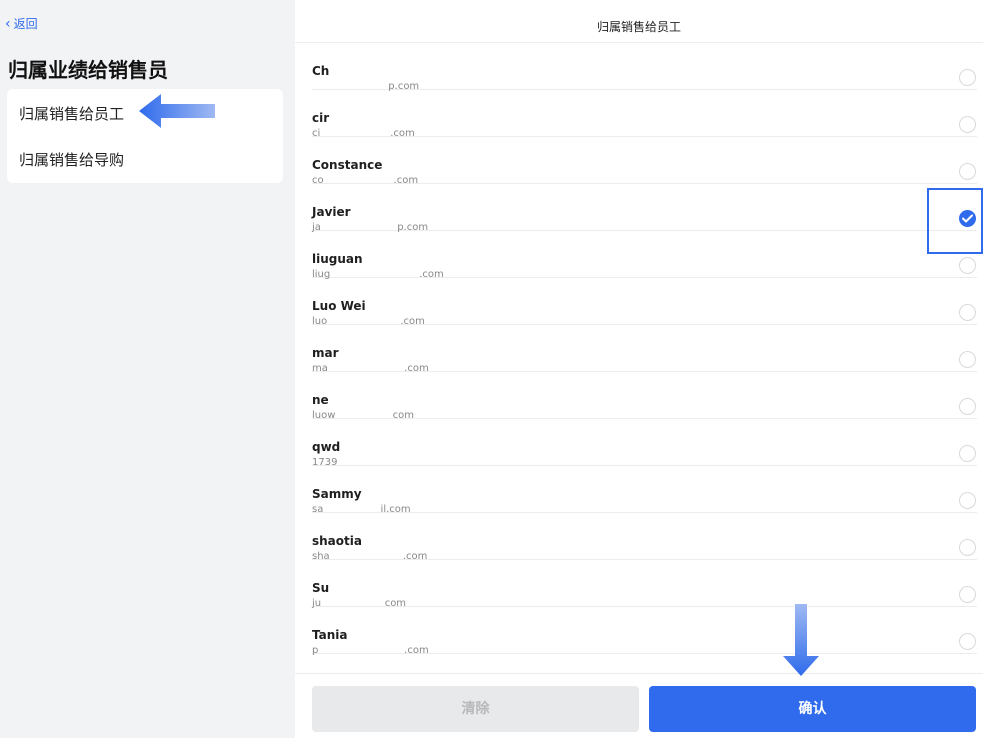  What do you see at coordinates (475, 709) in the screenshot?
I see `clear-button: 清除` at bounding box center [475, 709].